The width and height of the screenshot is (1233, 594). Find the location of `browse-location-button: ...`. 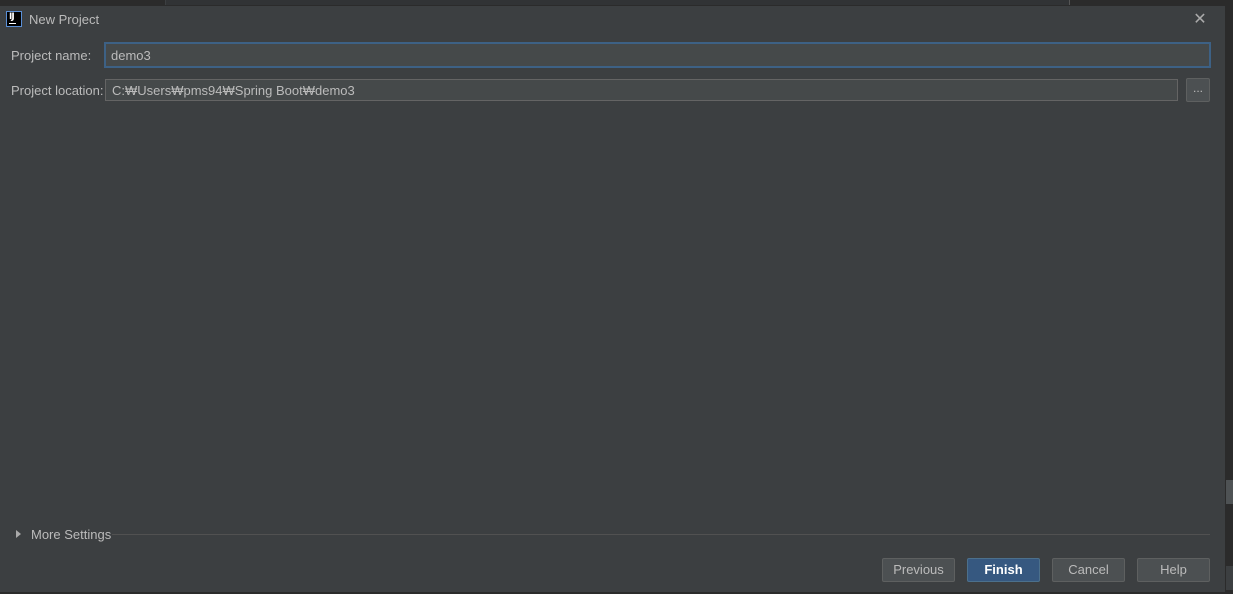

browse-location-button: ... is located at coordinates (1198, 90).